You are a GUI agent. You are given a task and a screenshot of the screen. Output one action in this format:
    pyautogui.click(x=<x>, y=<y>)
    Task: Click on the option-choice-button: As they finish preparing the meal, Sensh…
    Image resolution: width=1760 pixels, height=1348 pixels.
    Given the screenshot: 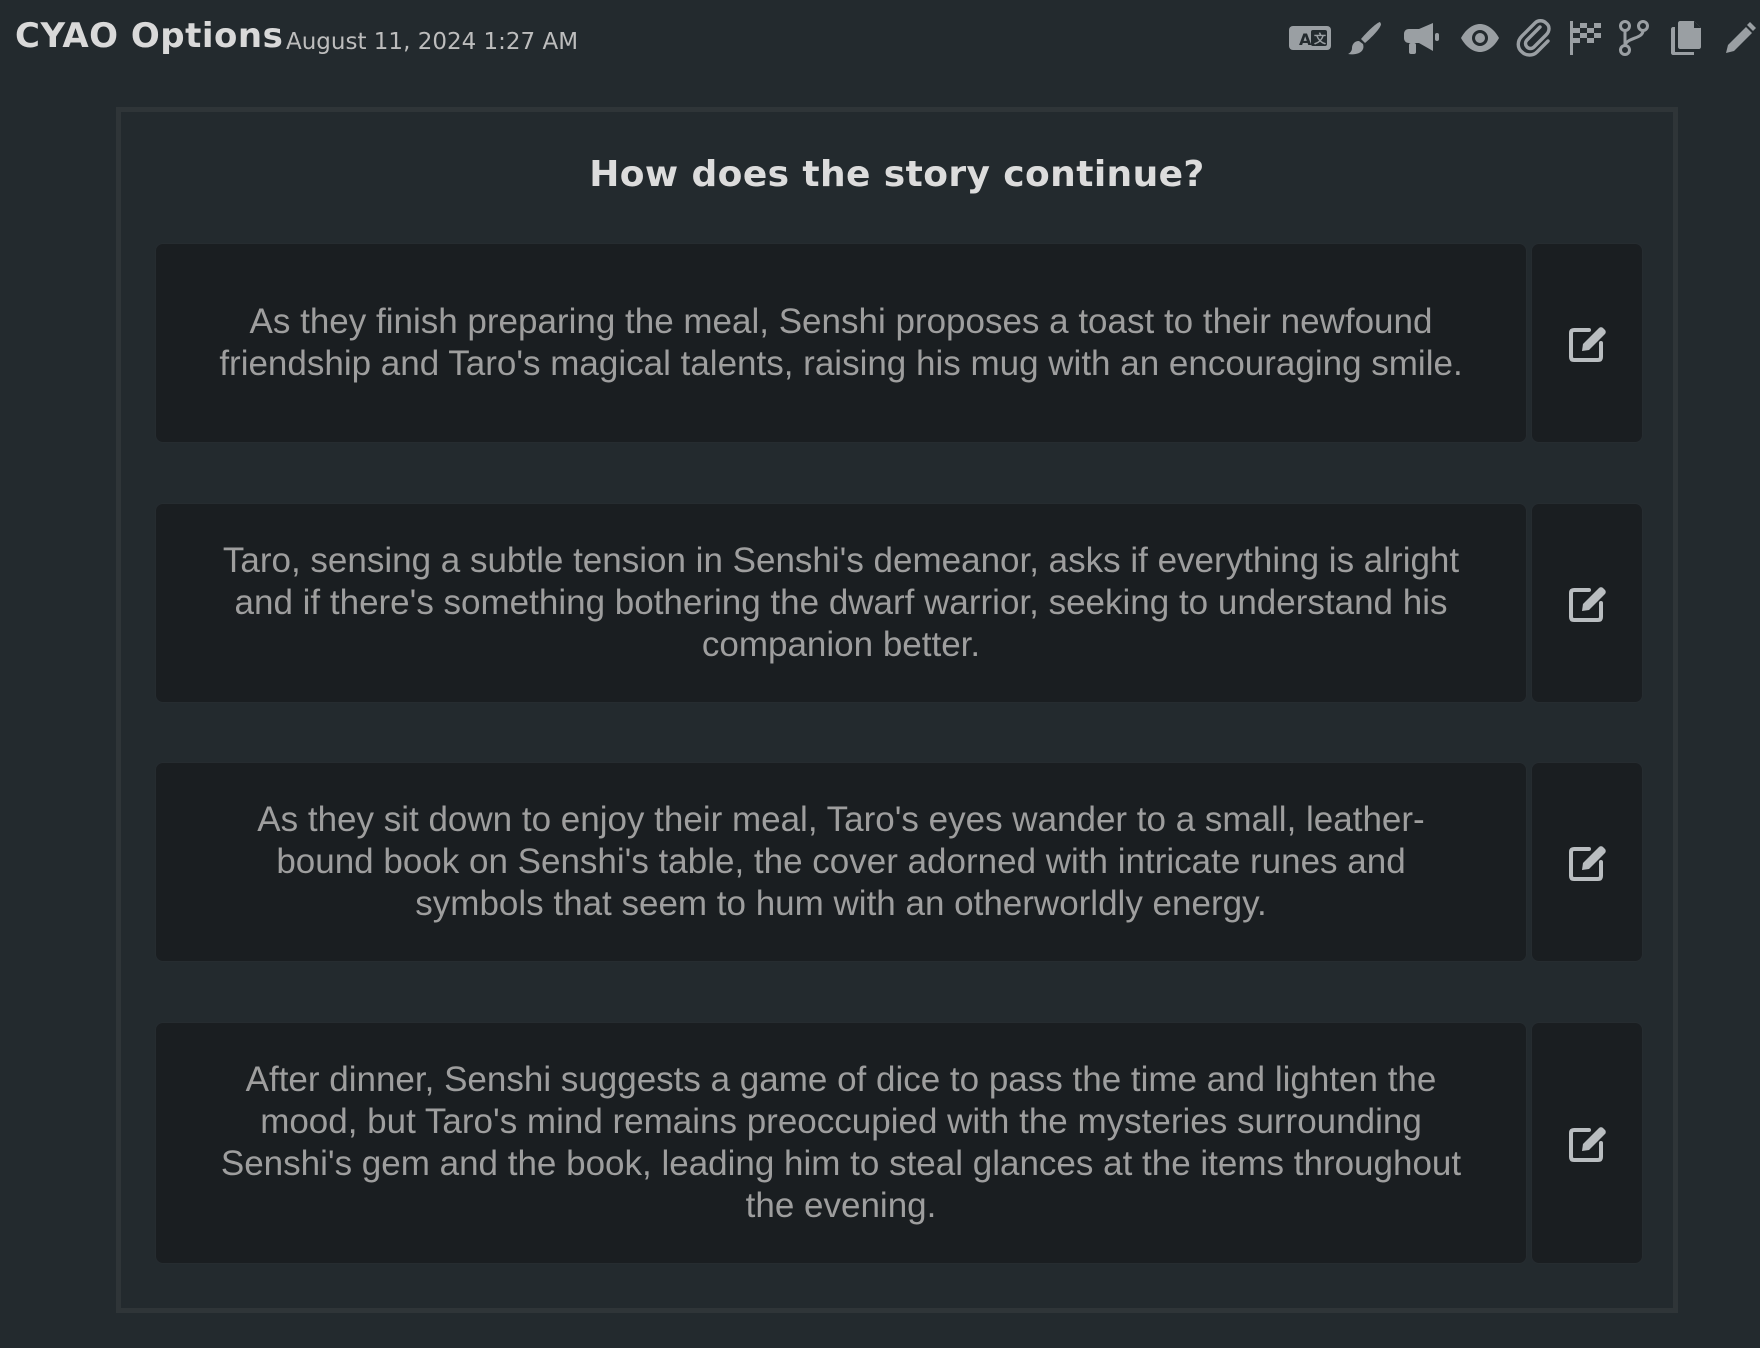 What is the action you would take?
    pyautogui.click(x=841, y=343)
    